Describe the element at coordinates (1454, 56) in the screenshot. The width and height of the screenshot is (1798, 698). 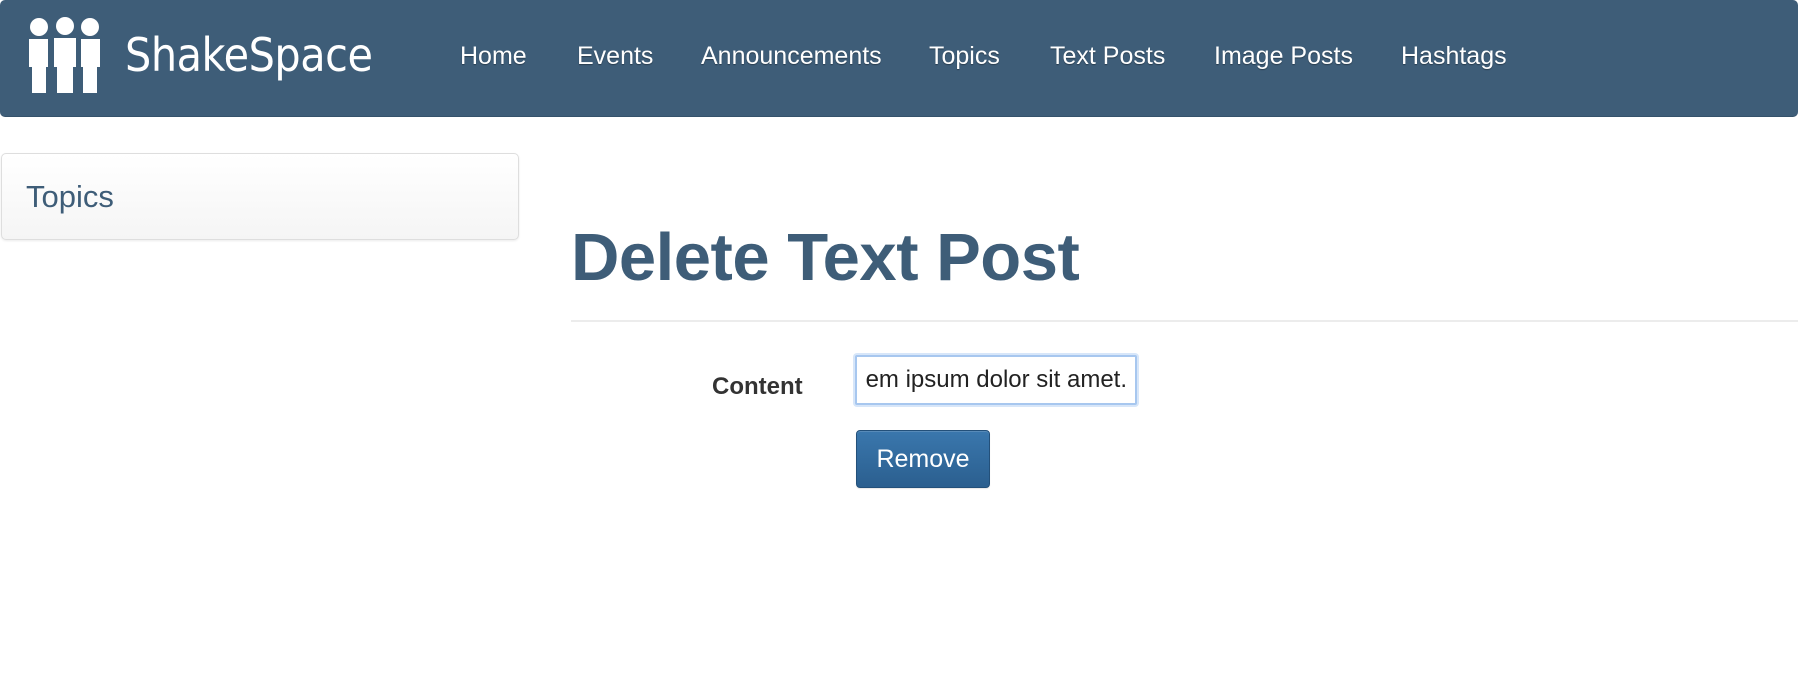
I see `nav-hashtags: Hashtags` at that location.